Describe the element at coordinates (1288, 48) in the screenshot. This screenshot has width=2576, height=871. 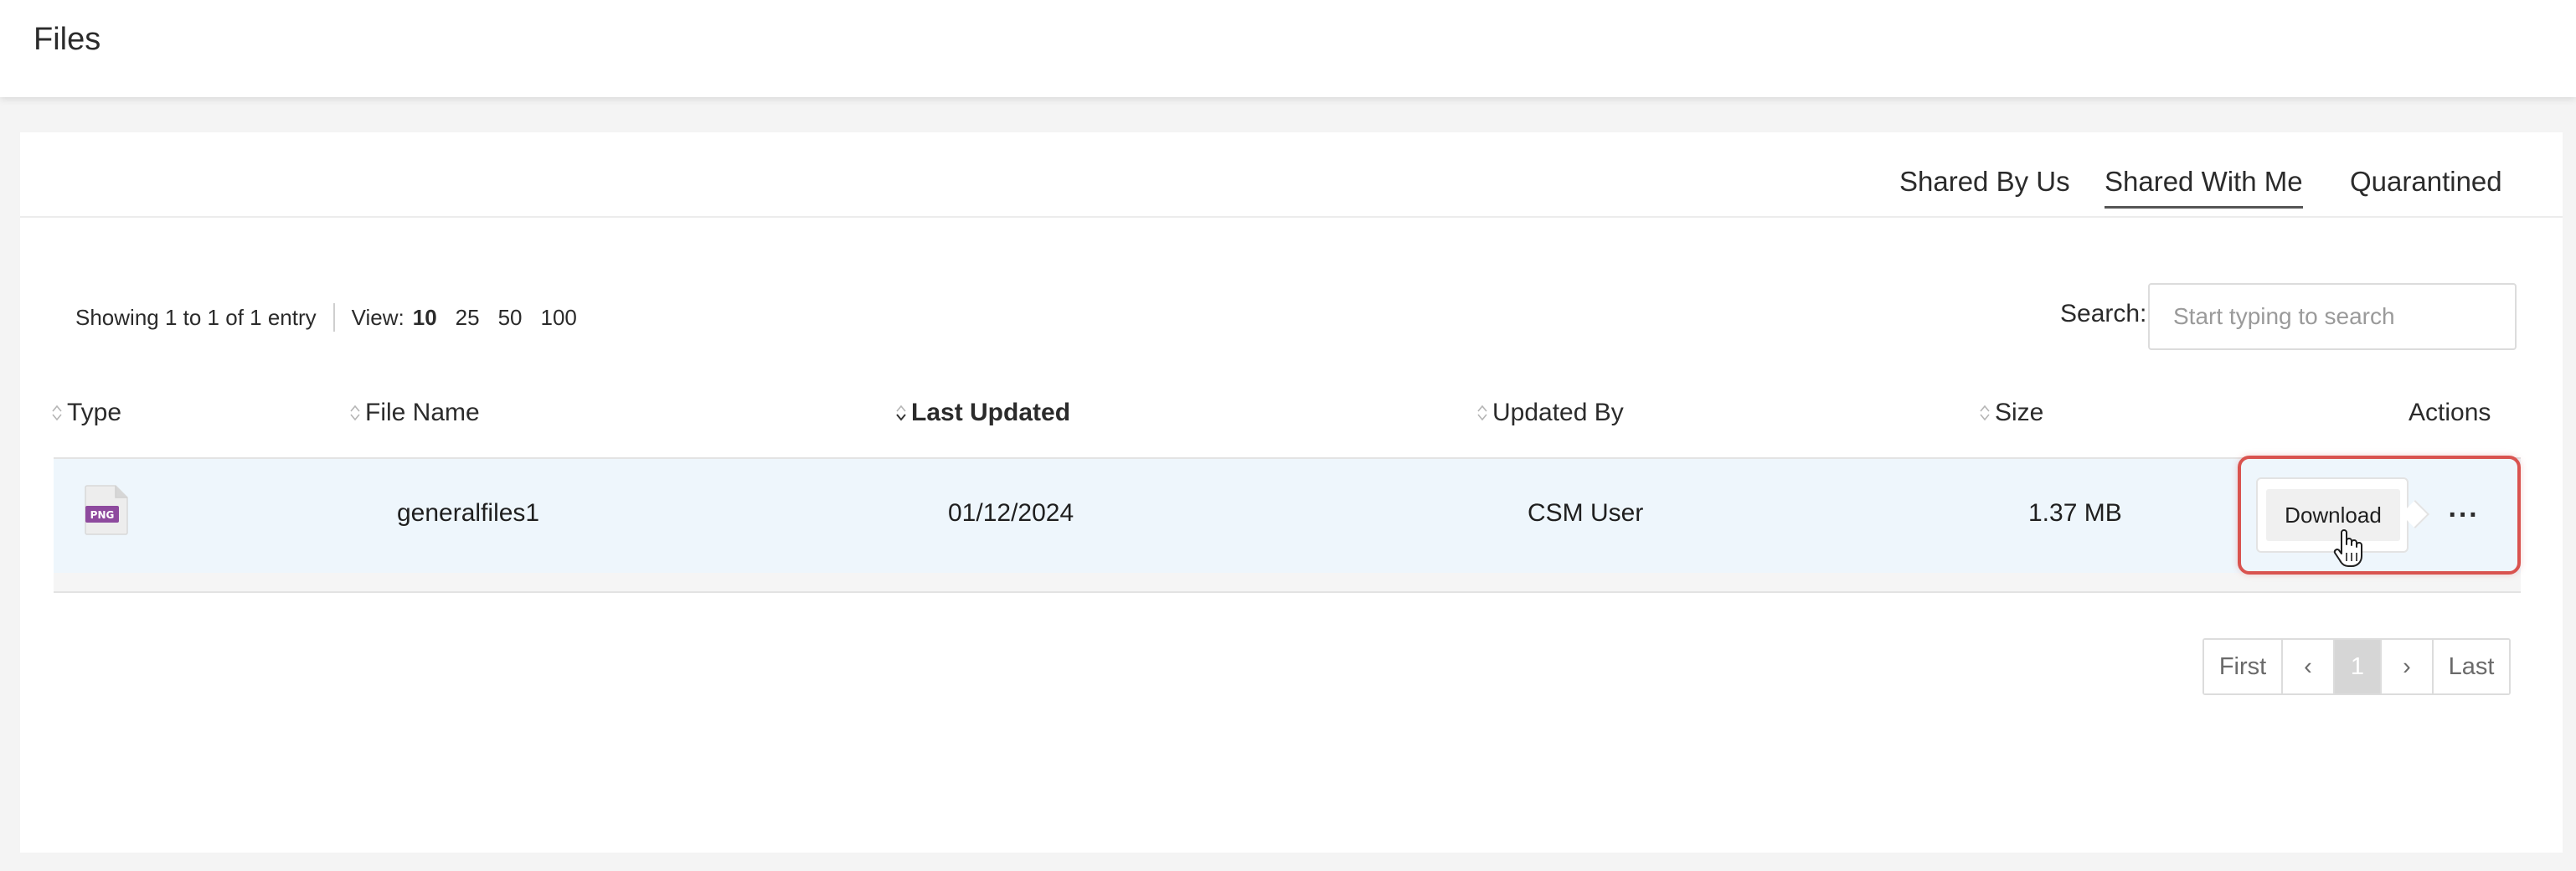
I see `page-header: Files` at that location.